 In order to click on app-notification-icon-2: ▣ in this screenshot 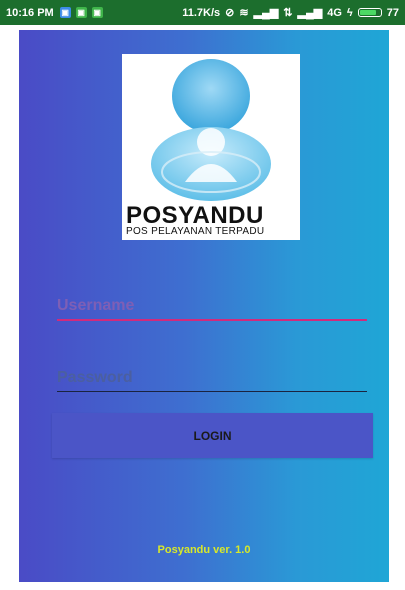, I will do `click(97, 12)`.